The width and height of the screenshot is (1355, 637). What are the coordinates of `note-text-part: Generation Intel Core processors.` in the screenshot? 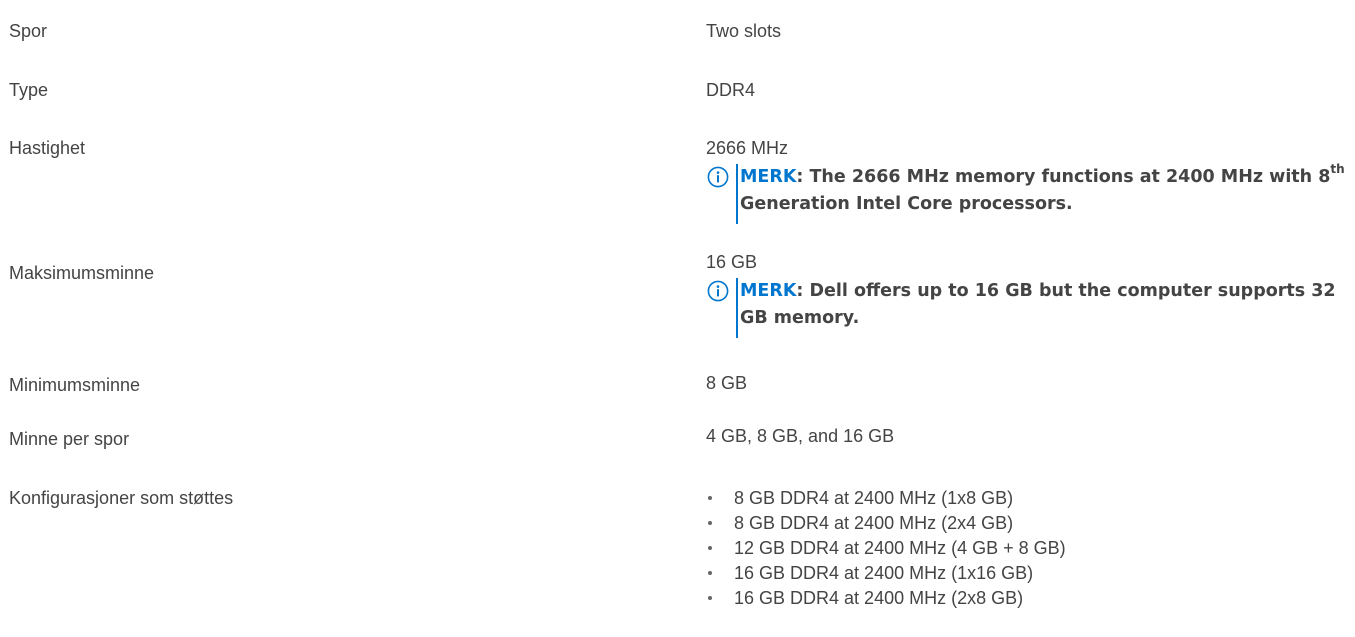 It's located at (906, 204).